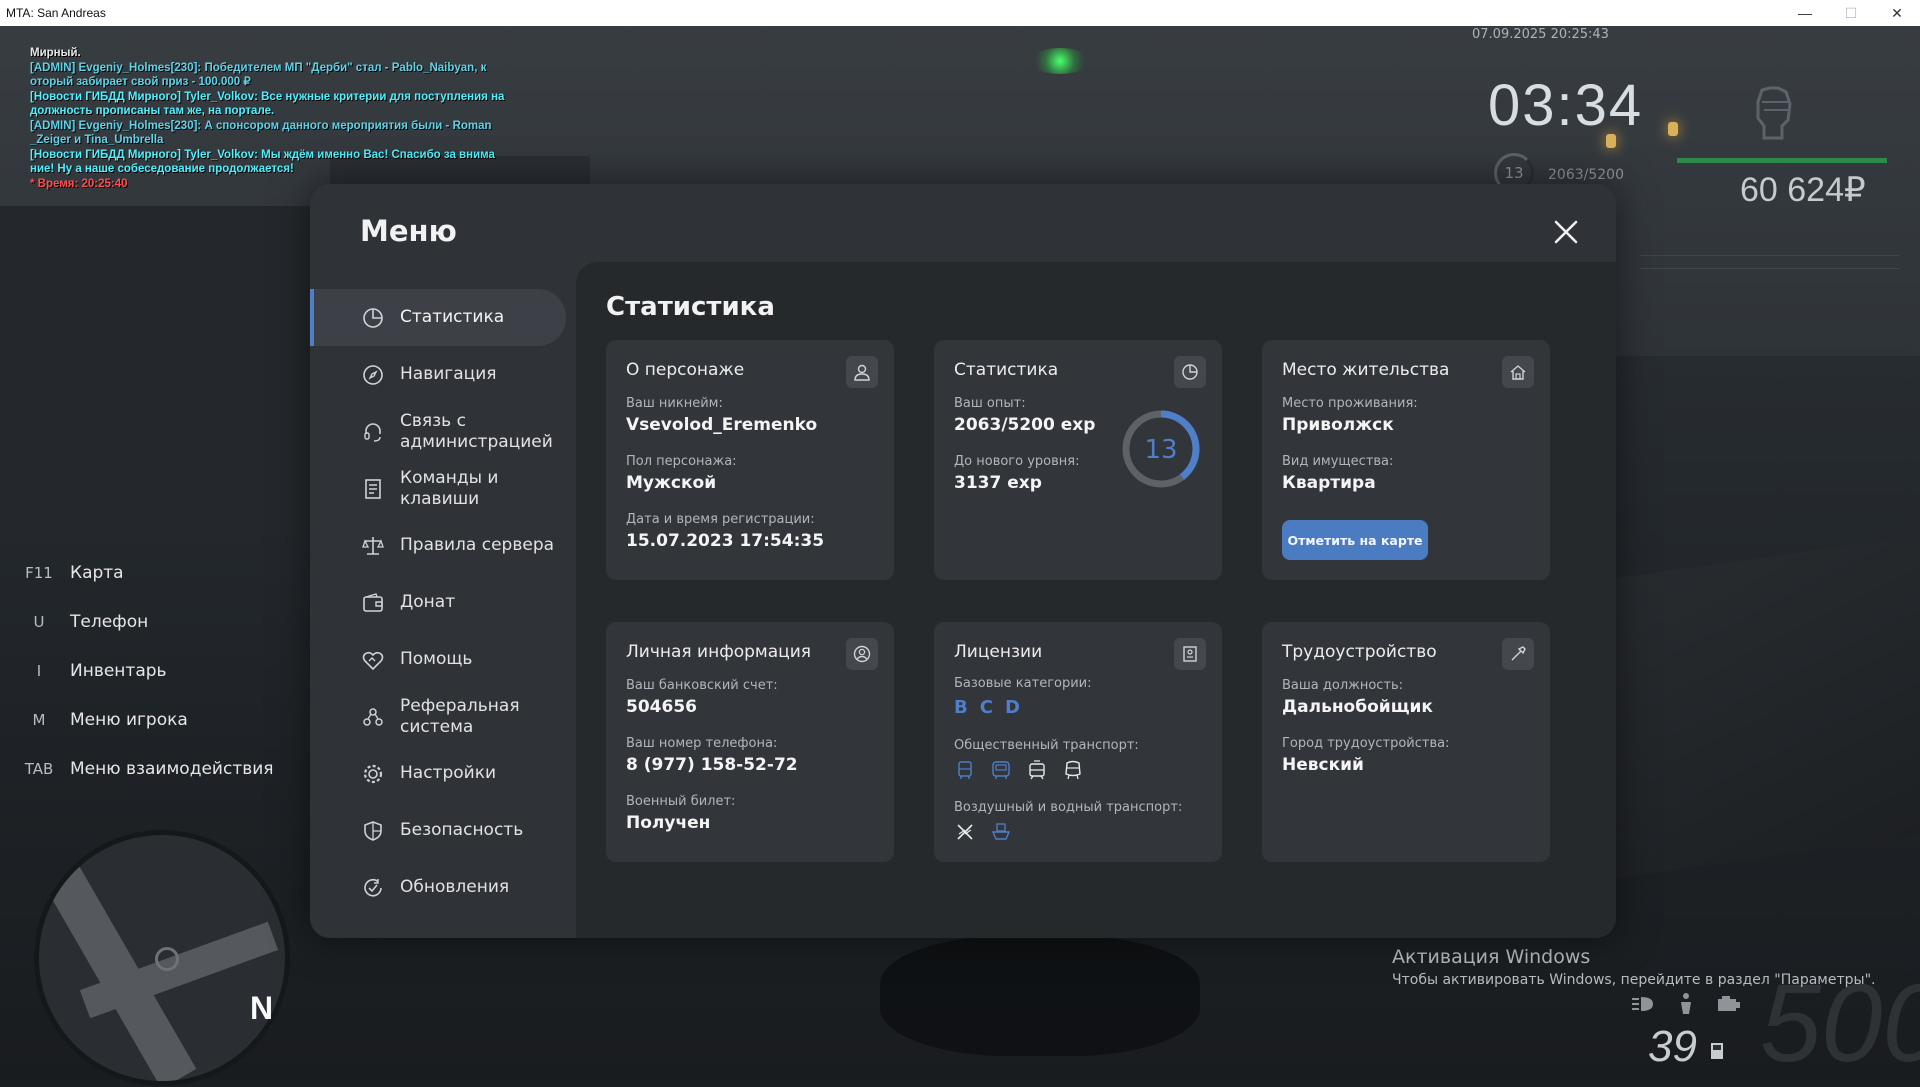 This screenshot has height=1087, width=1920. I want to click on street-lamp, so click(1673, 129).